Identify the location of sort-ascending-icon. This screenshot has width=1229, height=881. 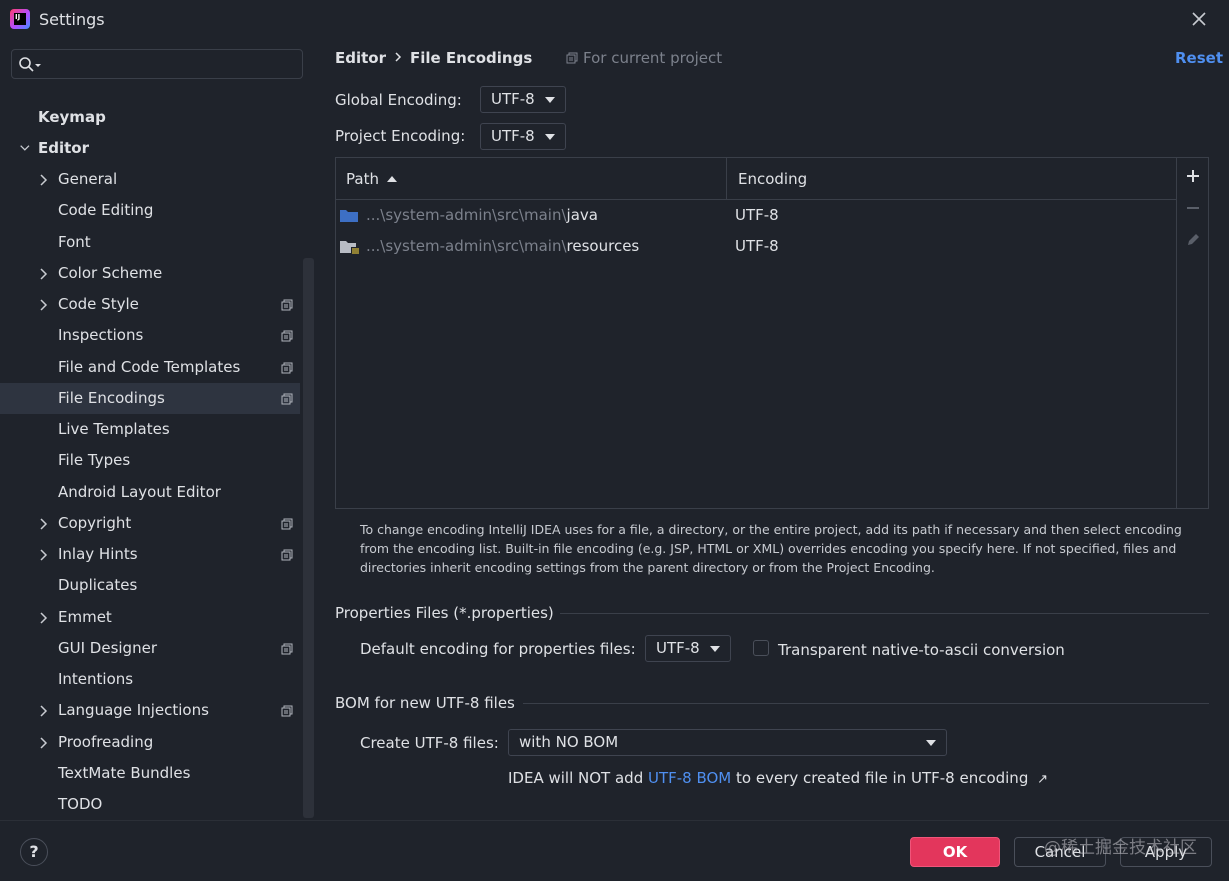
(391, 179).